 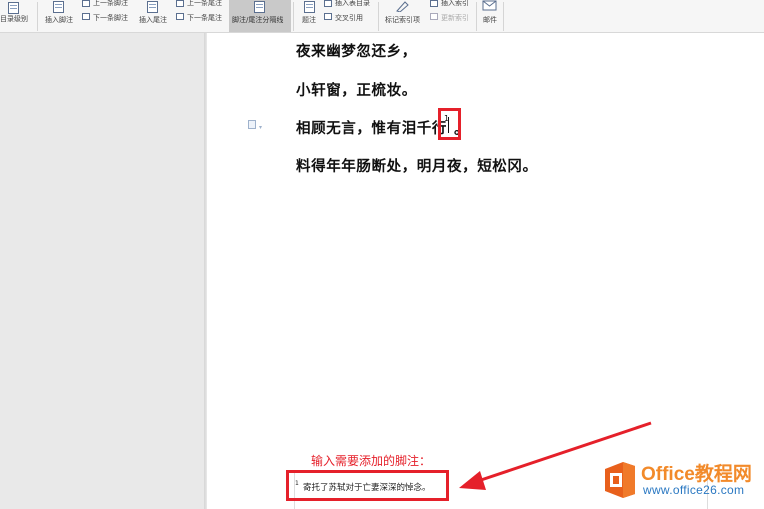 What do you see at coordinates (620, 480) in the screenshot?
I see `office-logo-icon` at bounding box center [620, 480].